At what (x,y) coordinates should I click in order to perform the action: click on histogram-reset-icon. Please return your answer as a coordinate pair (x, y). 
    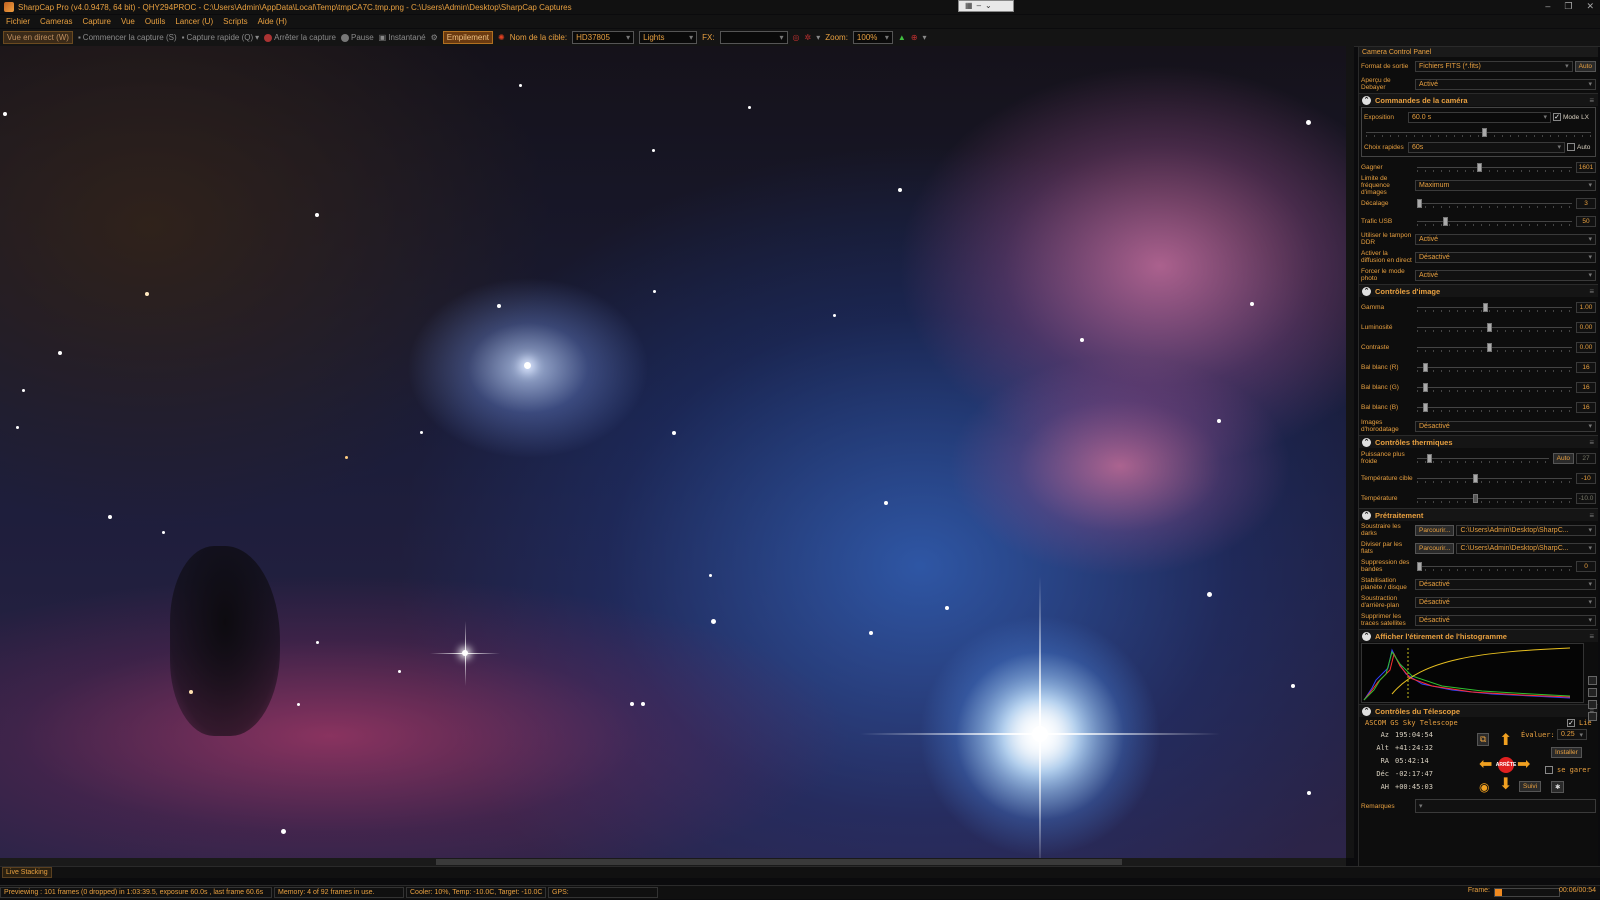
    Looking at the image, I should click on (1592, 692).